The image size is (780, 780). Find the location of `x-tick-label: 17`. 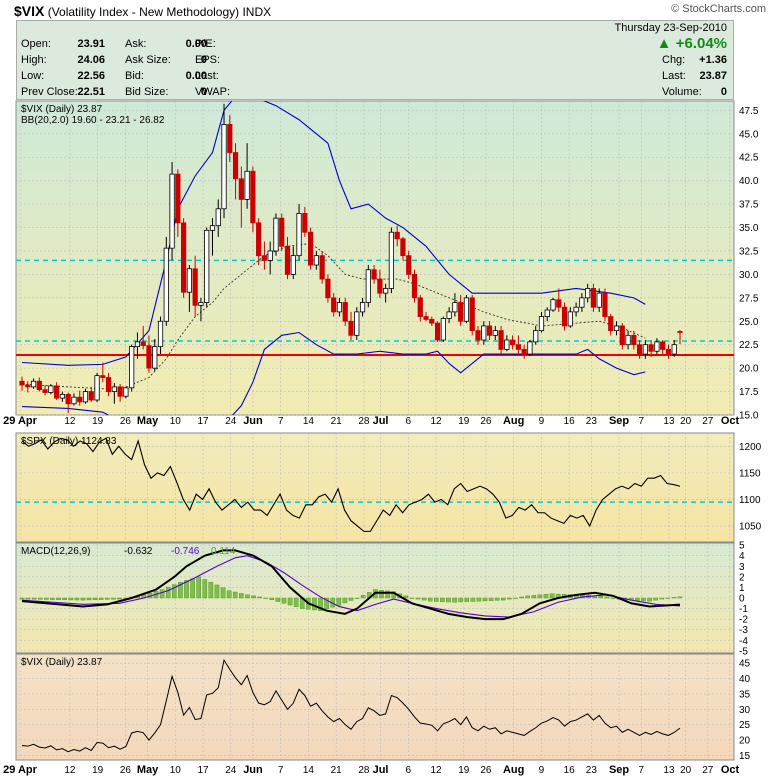

x-tick-label: 17 is located at coordinates (203, 421).